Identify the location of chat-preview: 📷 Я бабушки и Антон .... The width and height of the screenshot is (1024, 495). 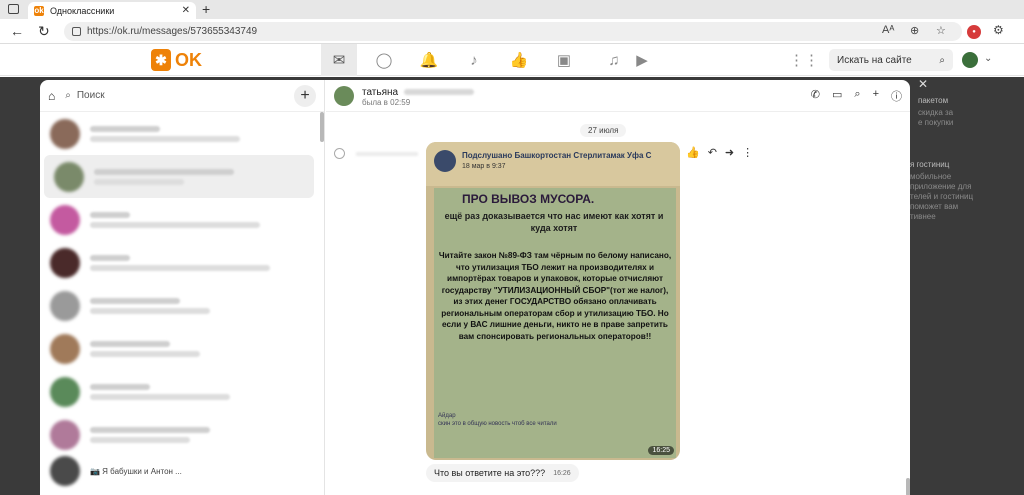
(136, 471).